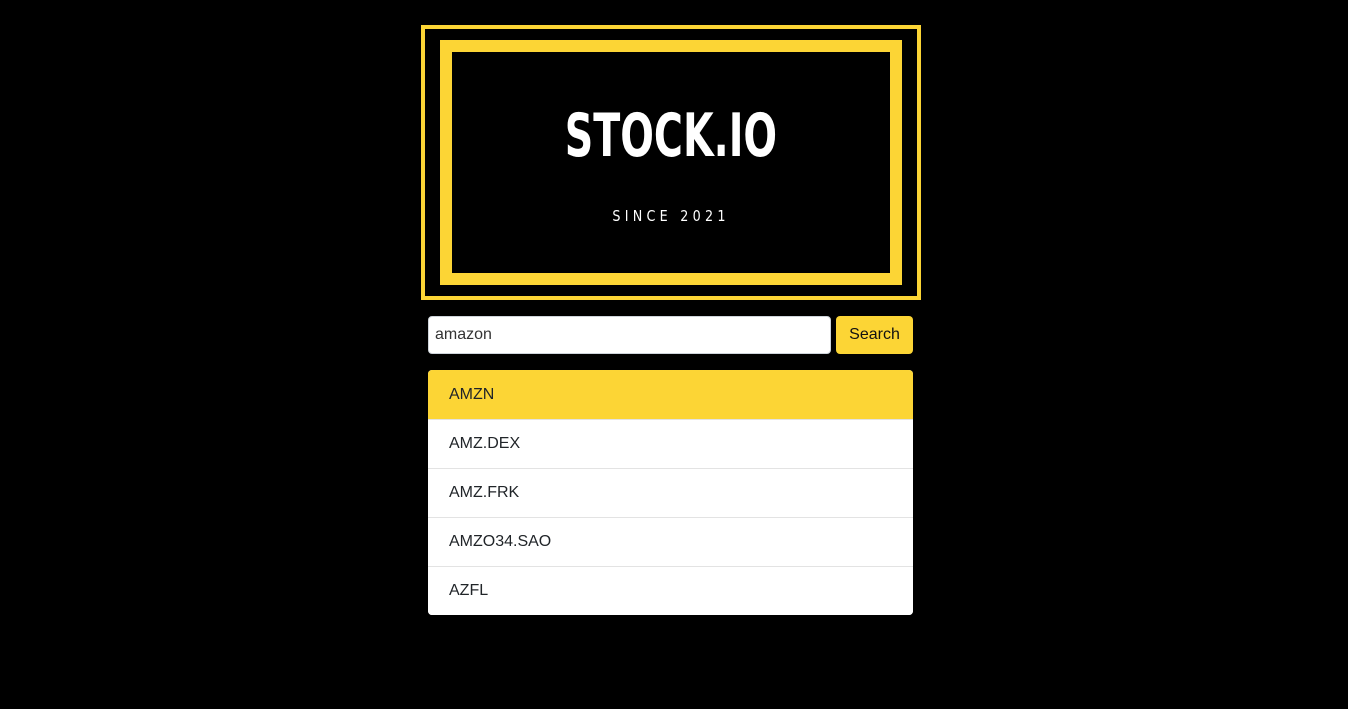 The image size is (1348, 709). I want to click on logo-inner-frame: STOCK.IO SINCE 2021, so click(671, 162).